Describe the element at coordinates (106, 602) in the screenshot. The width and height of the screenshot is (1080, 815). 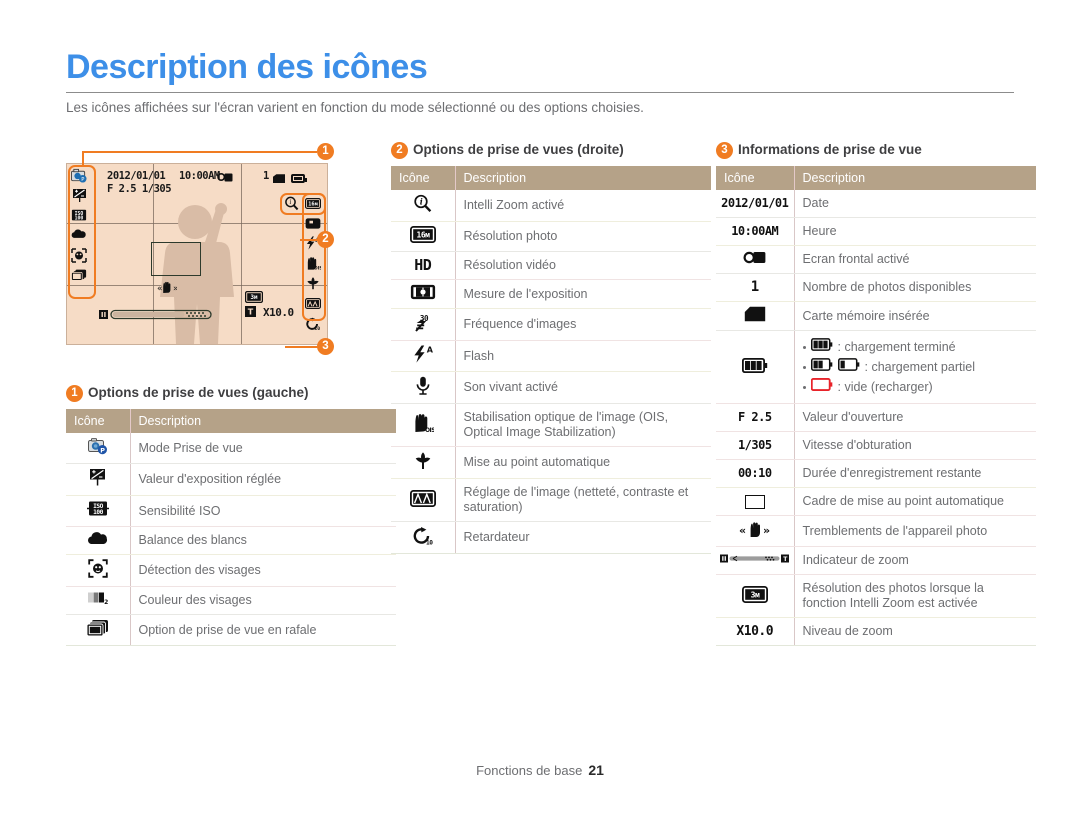
I see `svg-text: 2` at that location.